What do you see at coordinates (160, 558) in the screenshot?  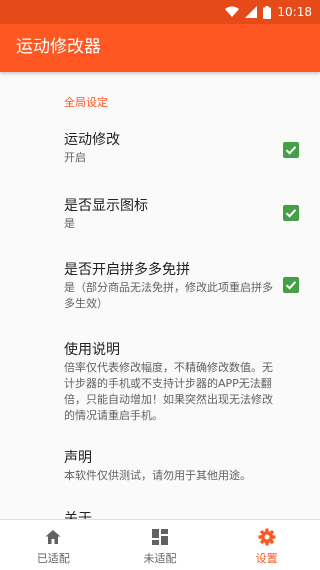 I see `nav-label: 未适配` at bounding box center [160, 558].